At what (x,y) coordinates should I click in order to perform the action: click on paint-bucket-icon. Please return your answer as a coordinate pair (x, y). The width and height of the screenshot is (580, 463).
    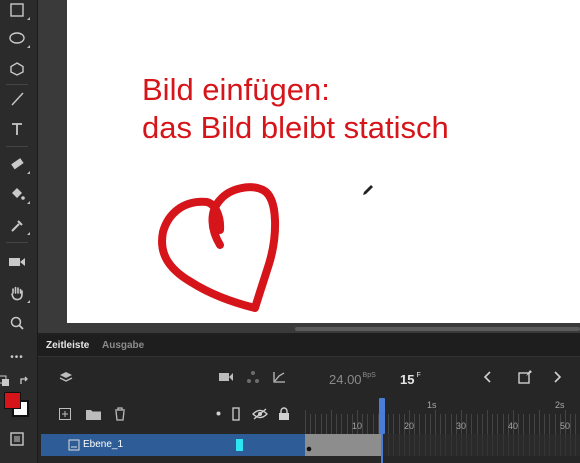
    Looking at the image, I should click on (17, 194).